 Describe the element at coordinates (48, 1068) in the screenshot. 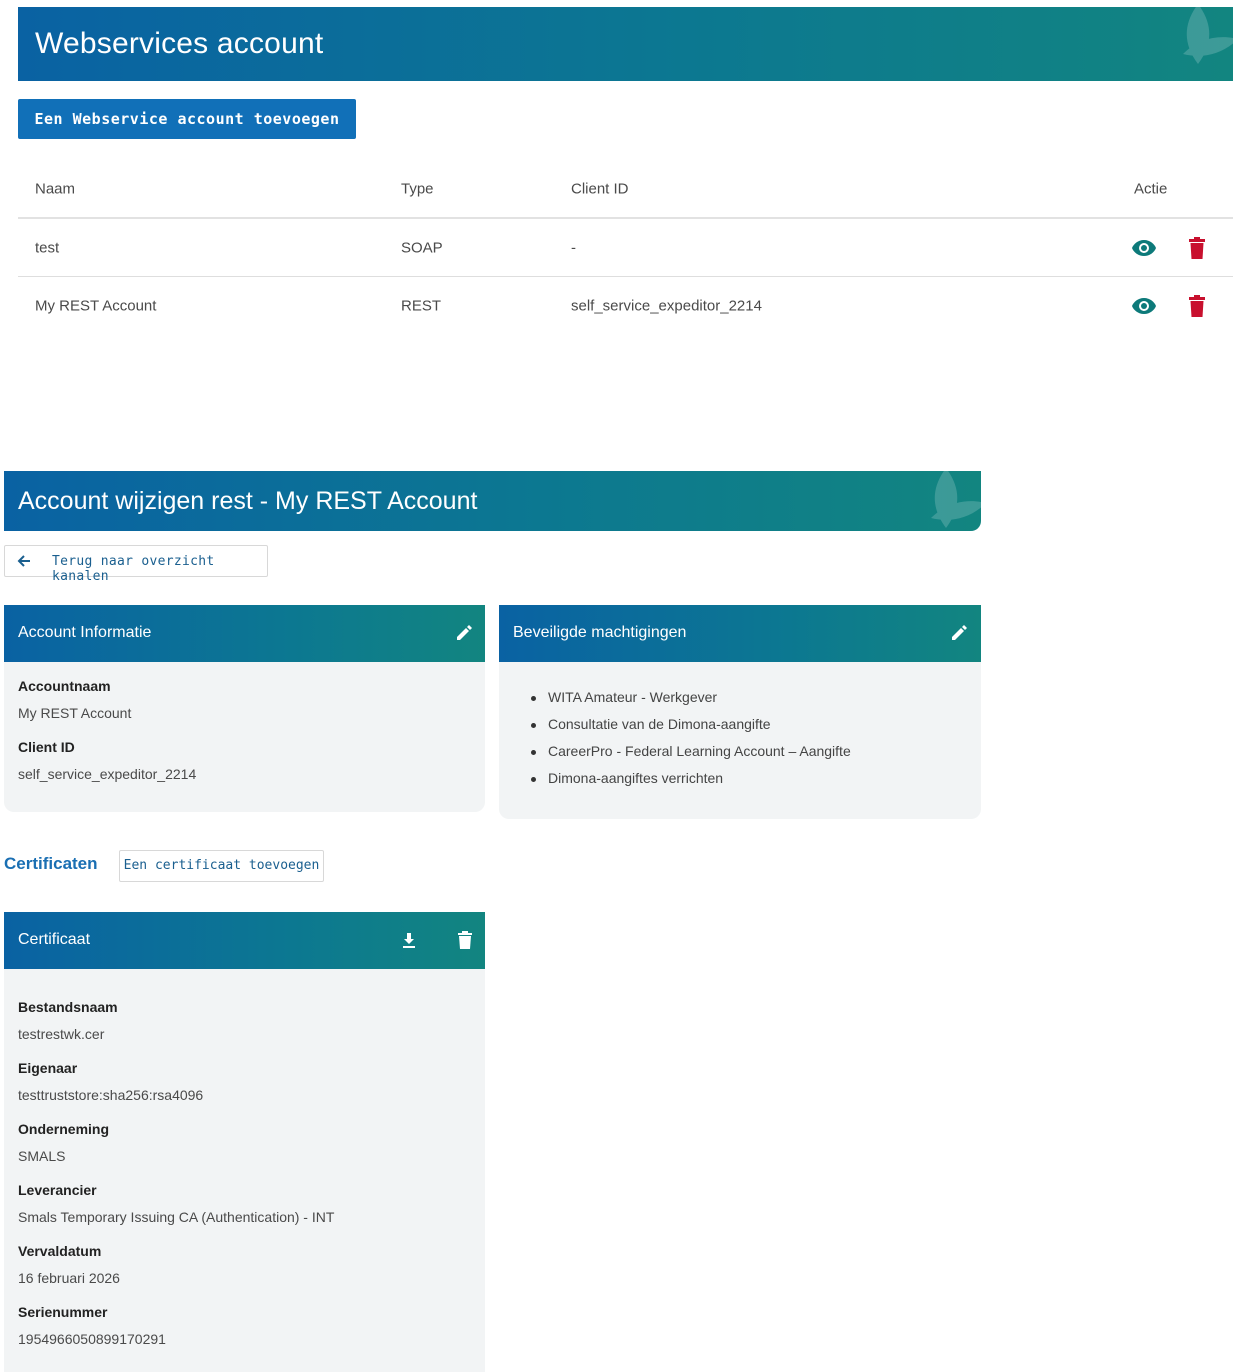

I see `eigenaar-label: Eigenaar` at that location.